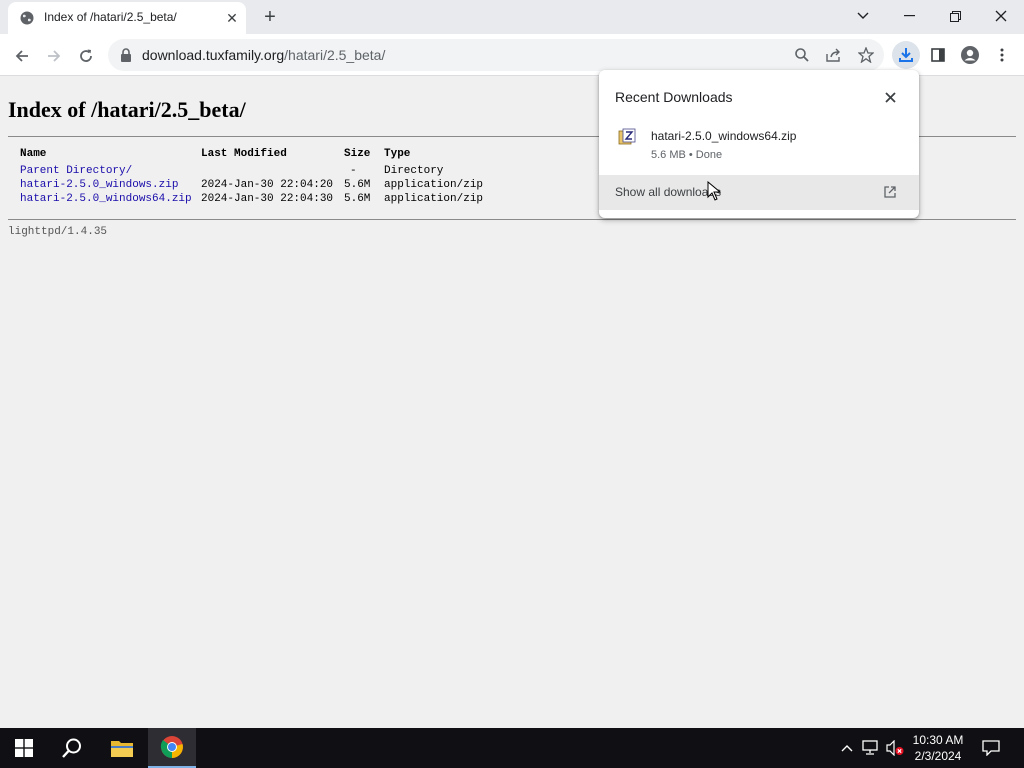 The width and height of the screenshot is (1024, 768). I want to click on arrow-left-icon, so click(21, 56).